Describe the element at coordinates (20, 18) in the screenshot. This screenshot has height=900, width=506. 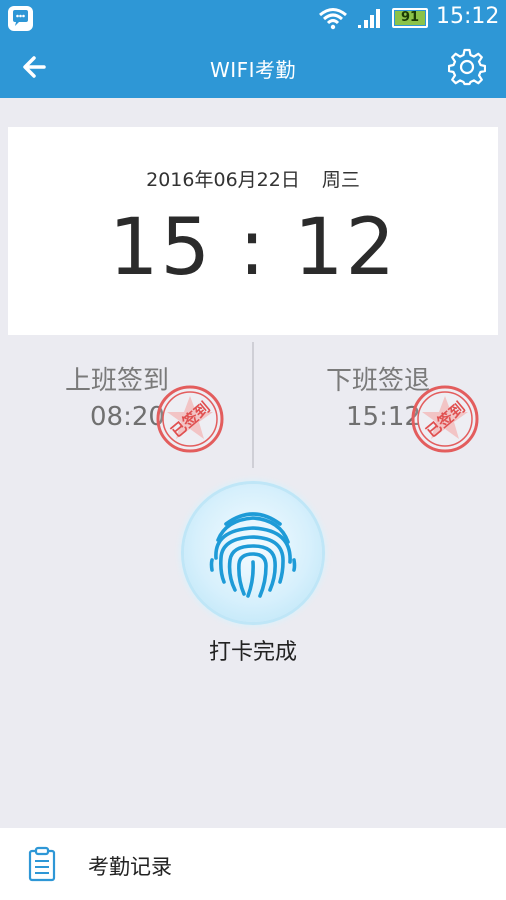
I see `chat-app-icon` at that location.